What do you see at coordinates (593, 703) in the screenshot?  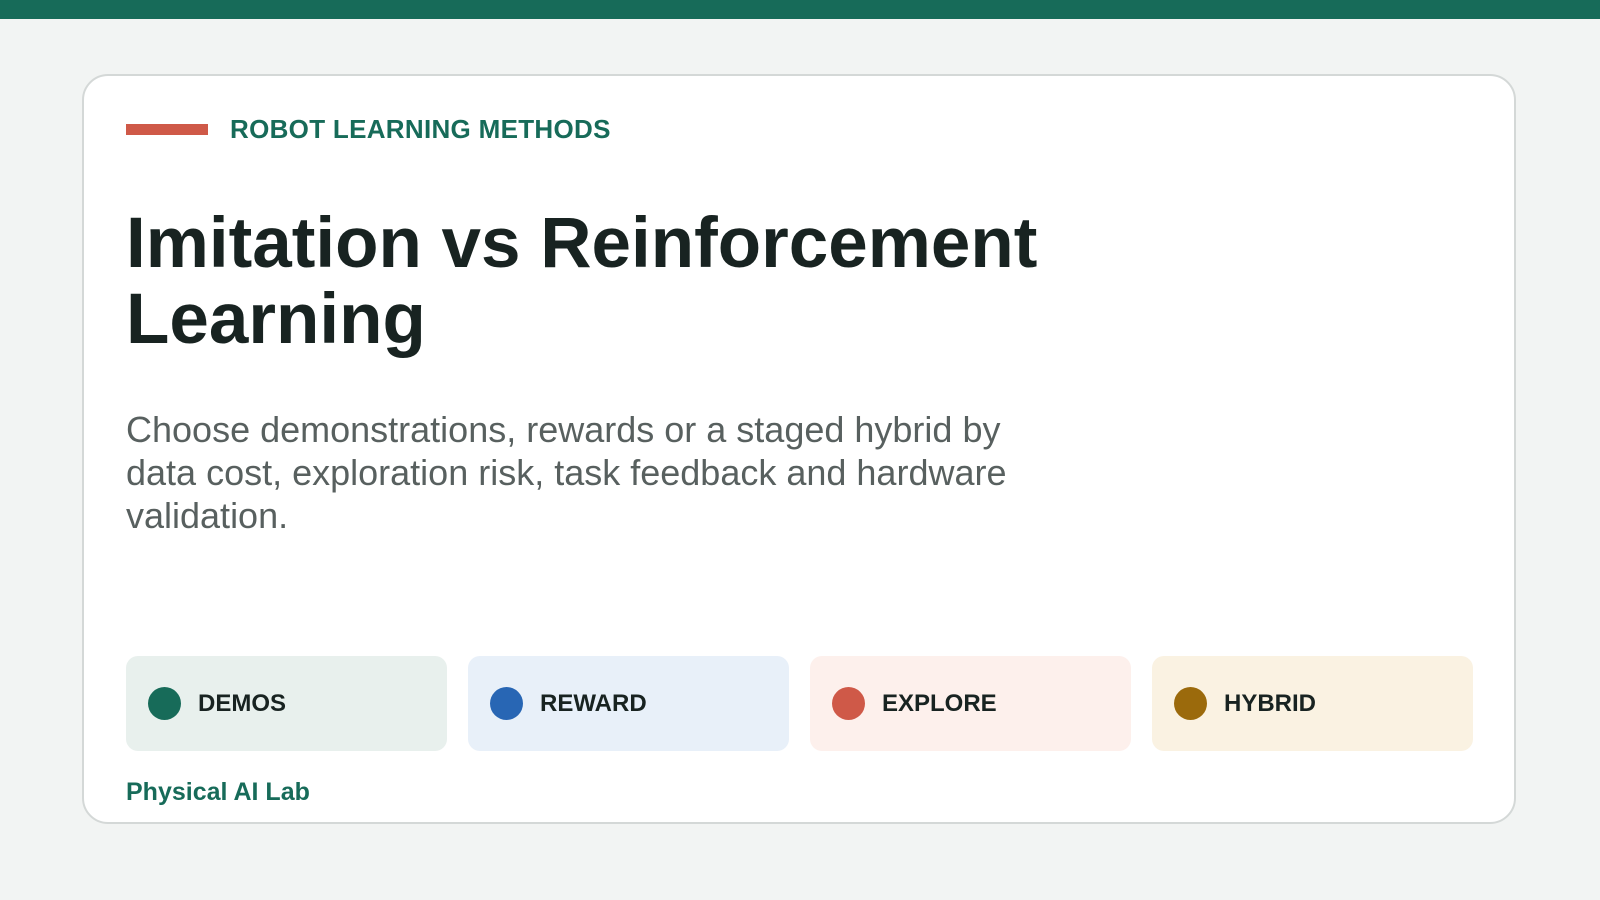 I see `chip-label: REWARD` at bounding box center [593, 703].